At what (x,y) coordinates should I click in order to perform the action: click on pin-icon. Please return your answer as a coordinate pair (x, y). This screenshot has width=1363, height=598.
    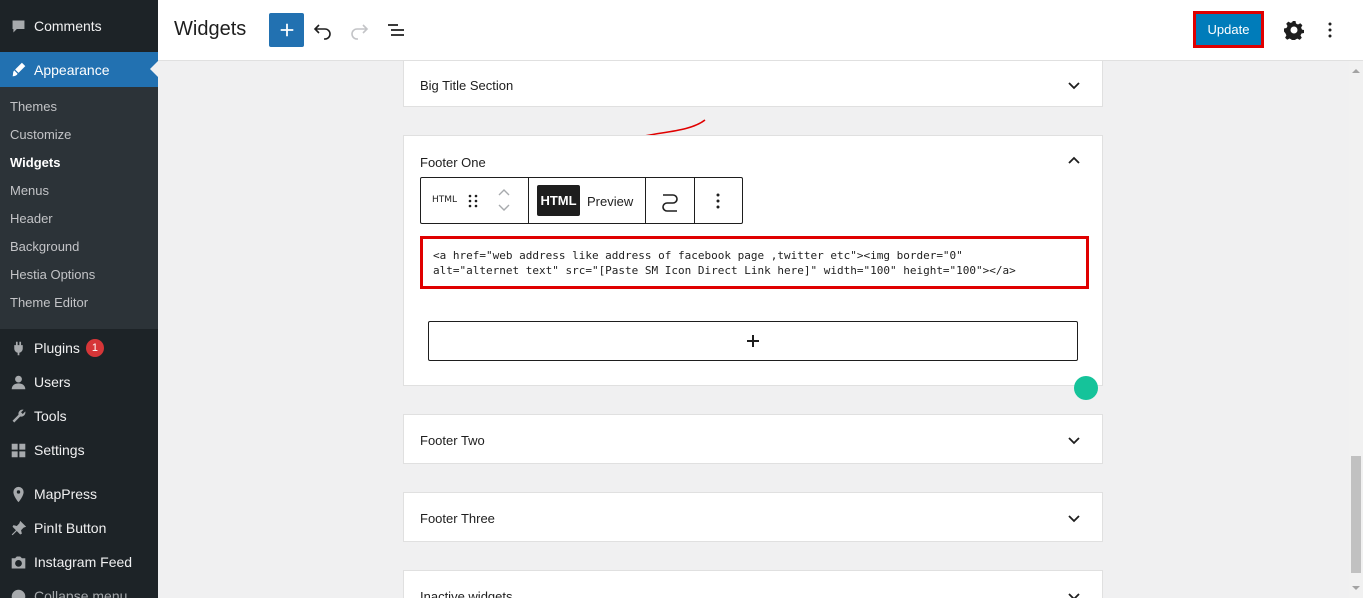
    Looking at the image, I should click on (18, 528).